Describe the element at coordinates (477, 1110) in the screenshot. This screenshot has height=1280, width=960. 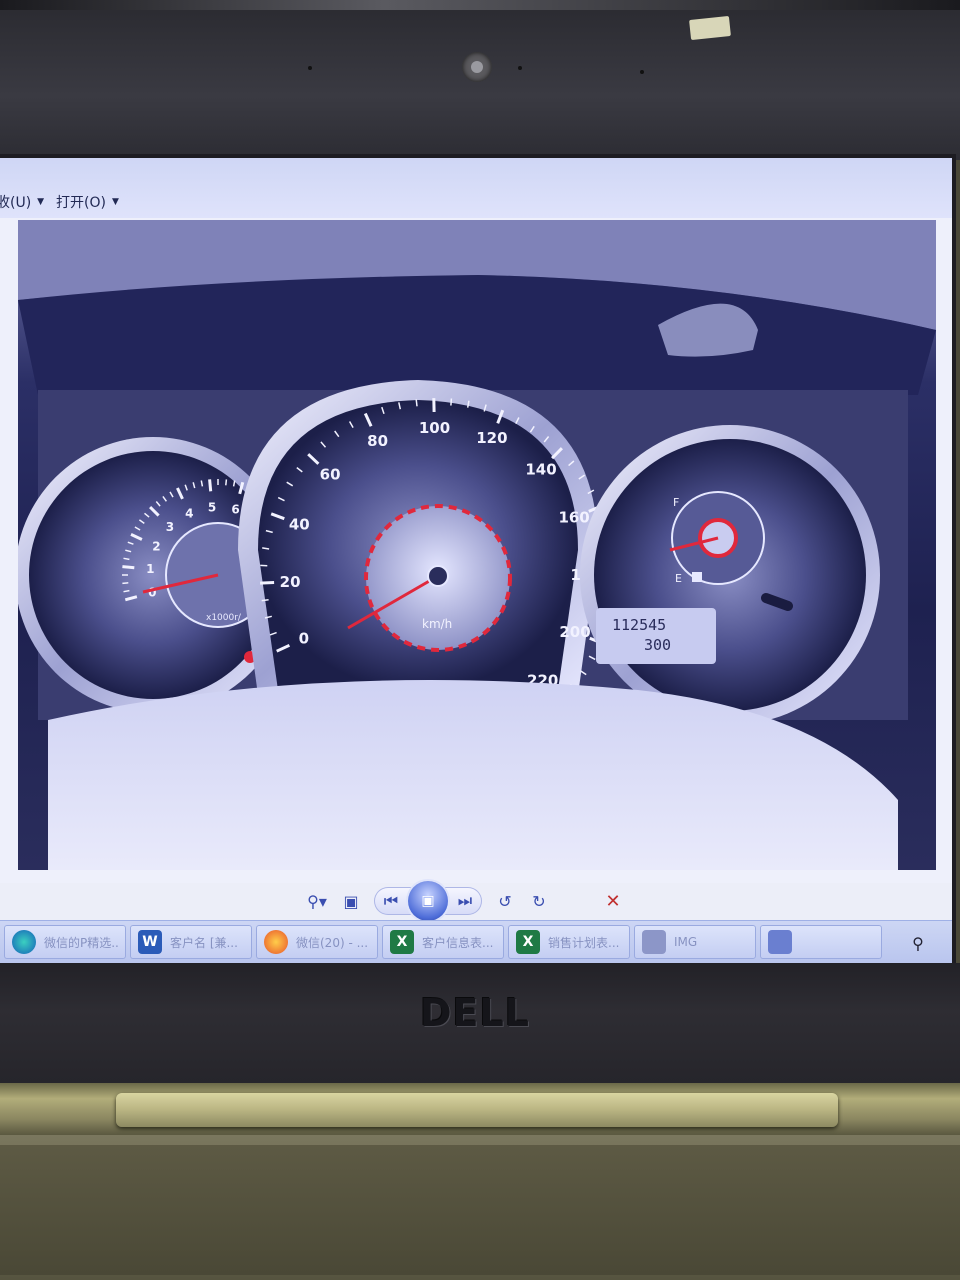
I see `hinge-bar` at that location.